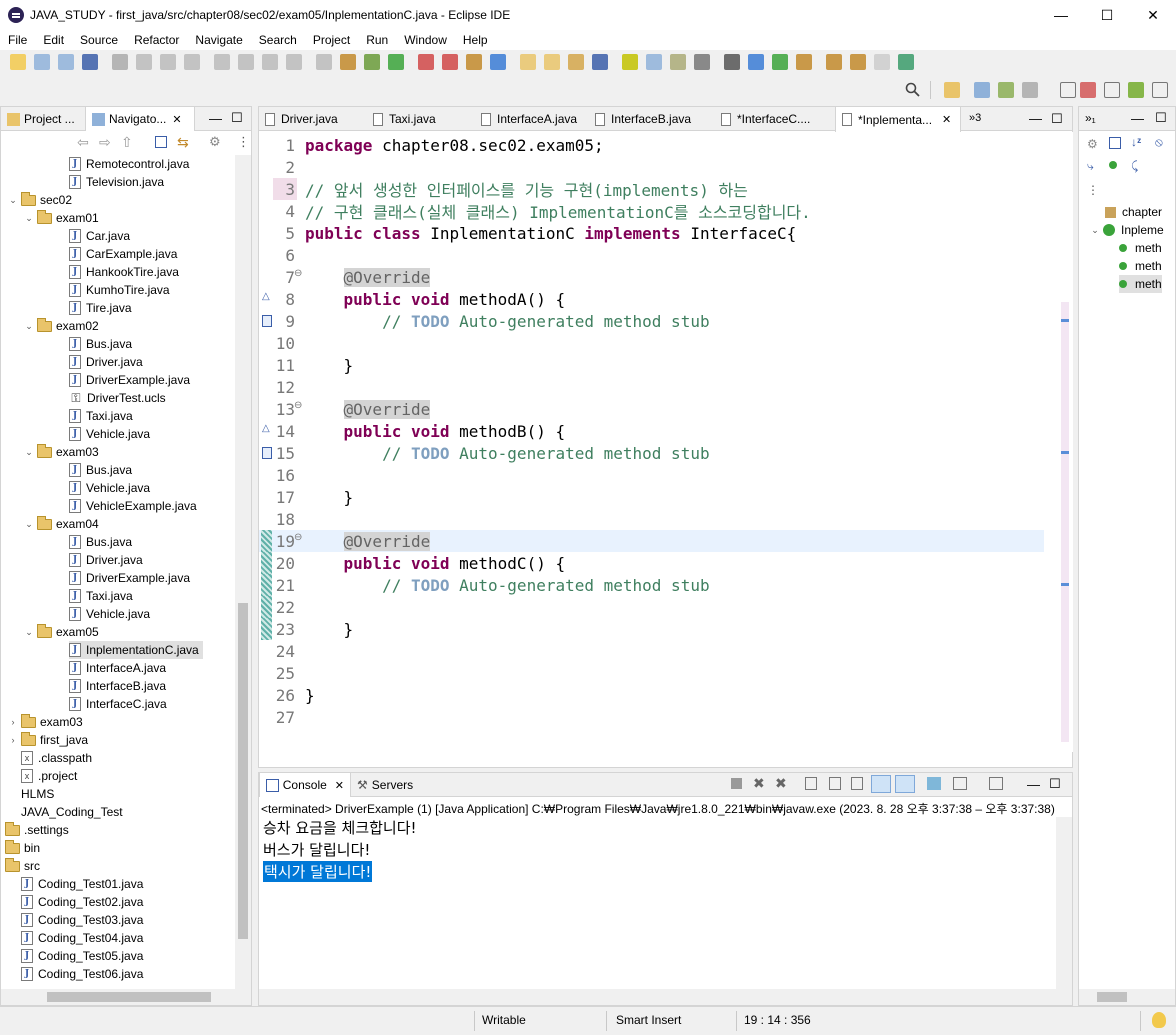 The height and width of the screenshot is (1035, 1176). Describe the element at coordinates (834, 62) in the screenshot. I see `prev-annotation-icon` at that location.